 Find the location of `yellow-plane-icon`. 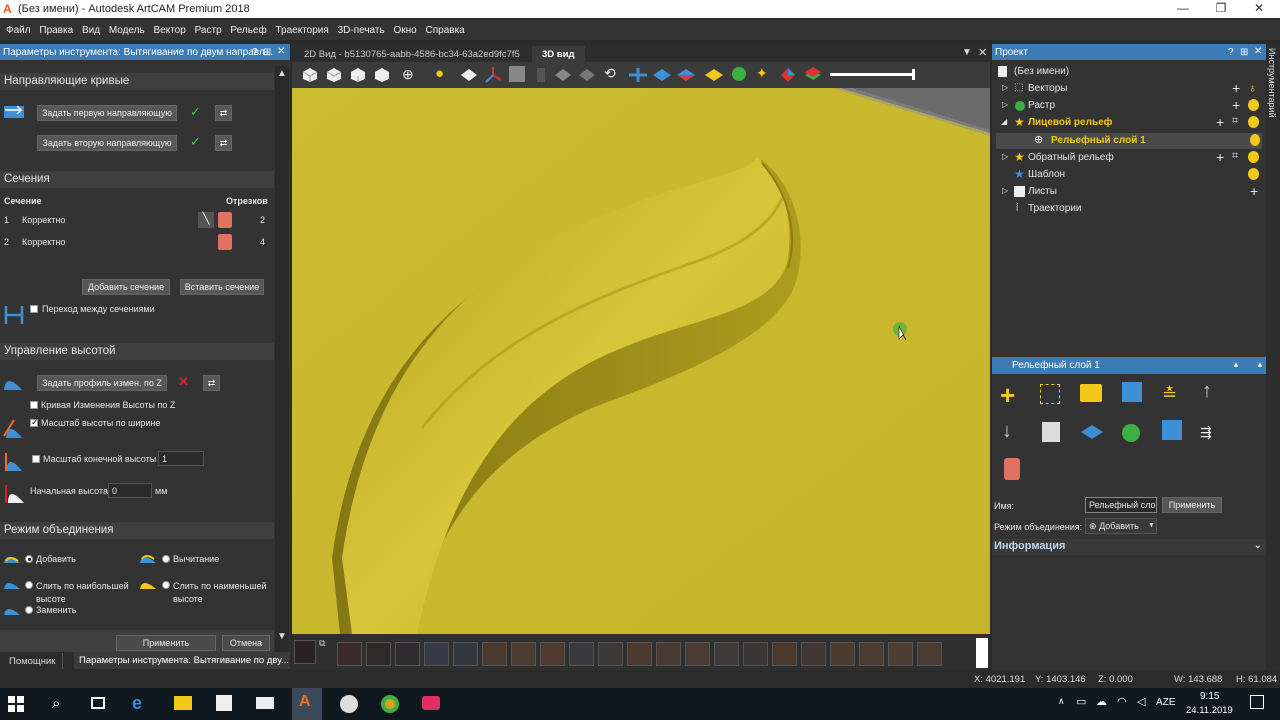

yellow-plane-icon is located at coordinates (714, 75).